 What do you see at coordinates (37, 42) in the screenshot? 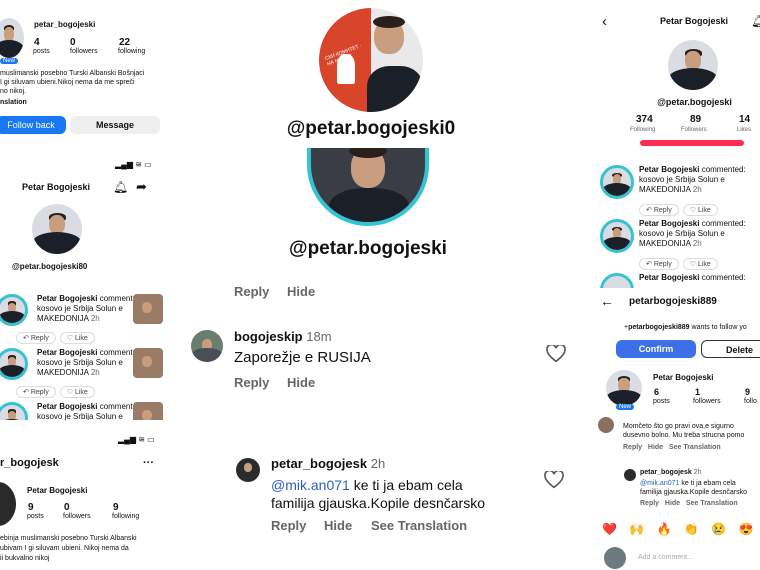
I see `stat-posts-value: 4` at bounding box center [37, 42].